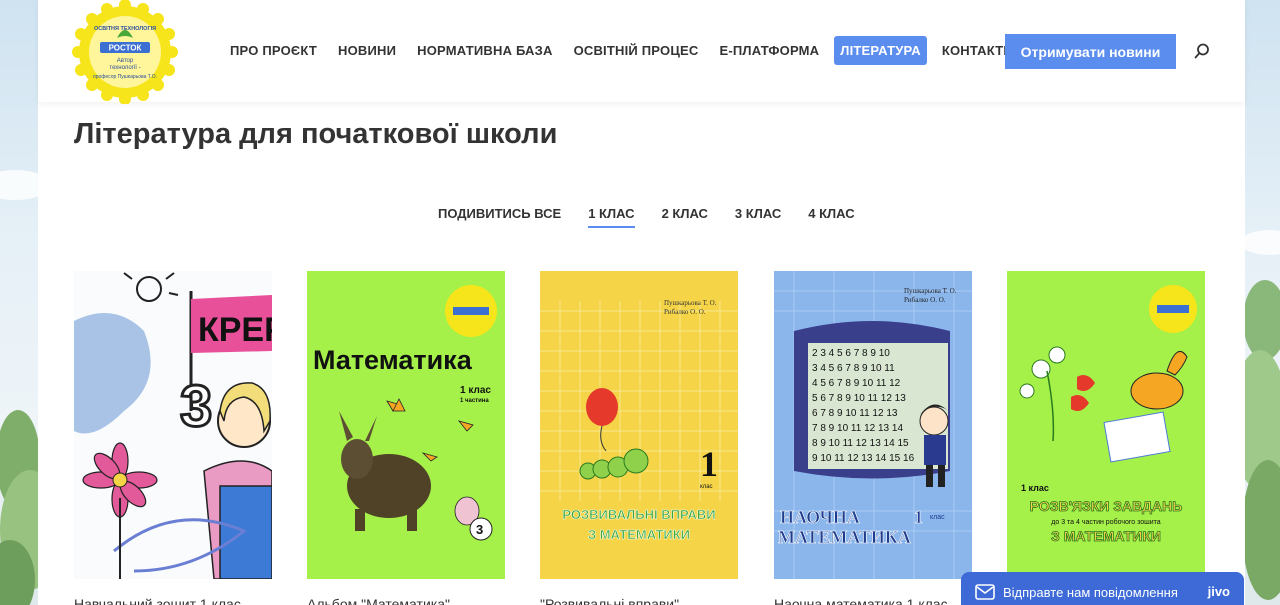 This screenshot has height=605, width=1280. I want to click on nav-item-regulations: НОРМАТИВНА БАЗА, so click(484, 50).